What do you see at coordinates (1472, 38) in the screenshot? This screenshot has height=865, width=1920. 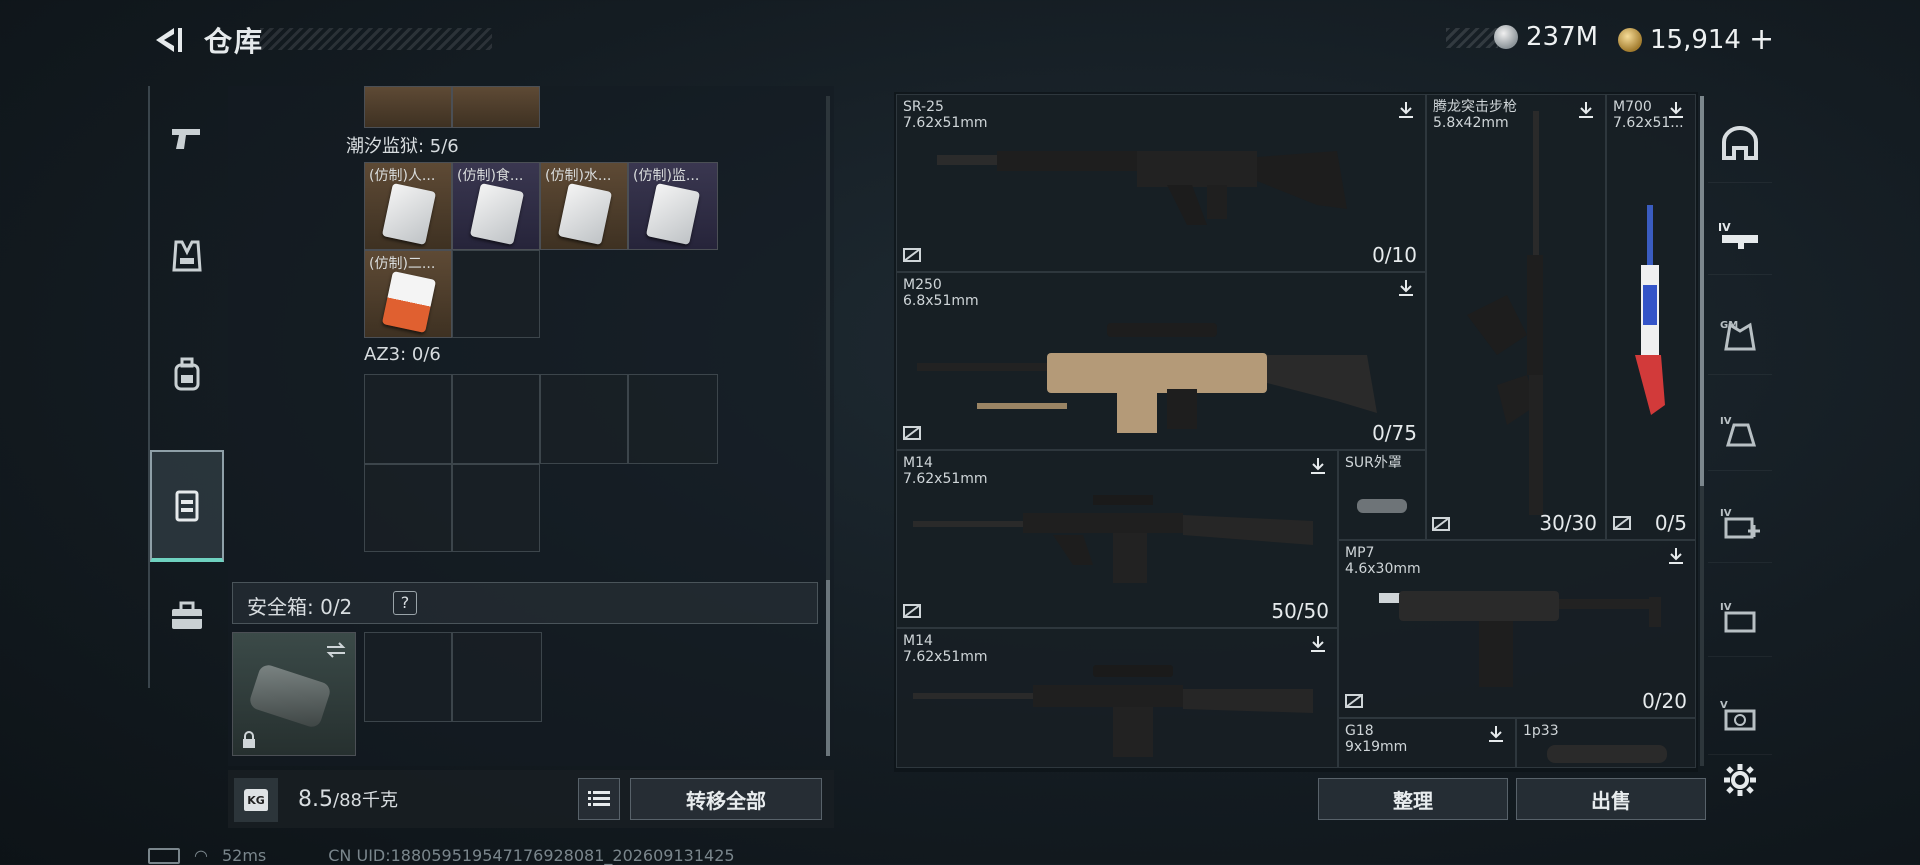 I see `currency-decoration` at bounding box center [1472, 38].